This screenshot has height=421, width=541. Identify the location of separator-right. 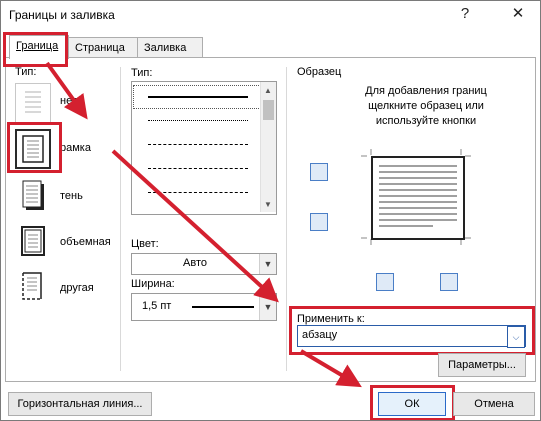
(286, 219).